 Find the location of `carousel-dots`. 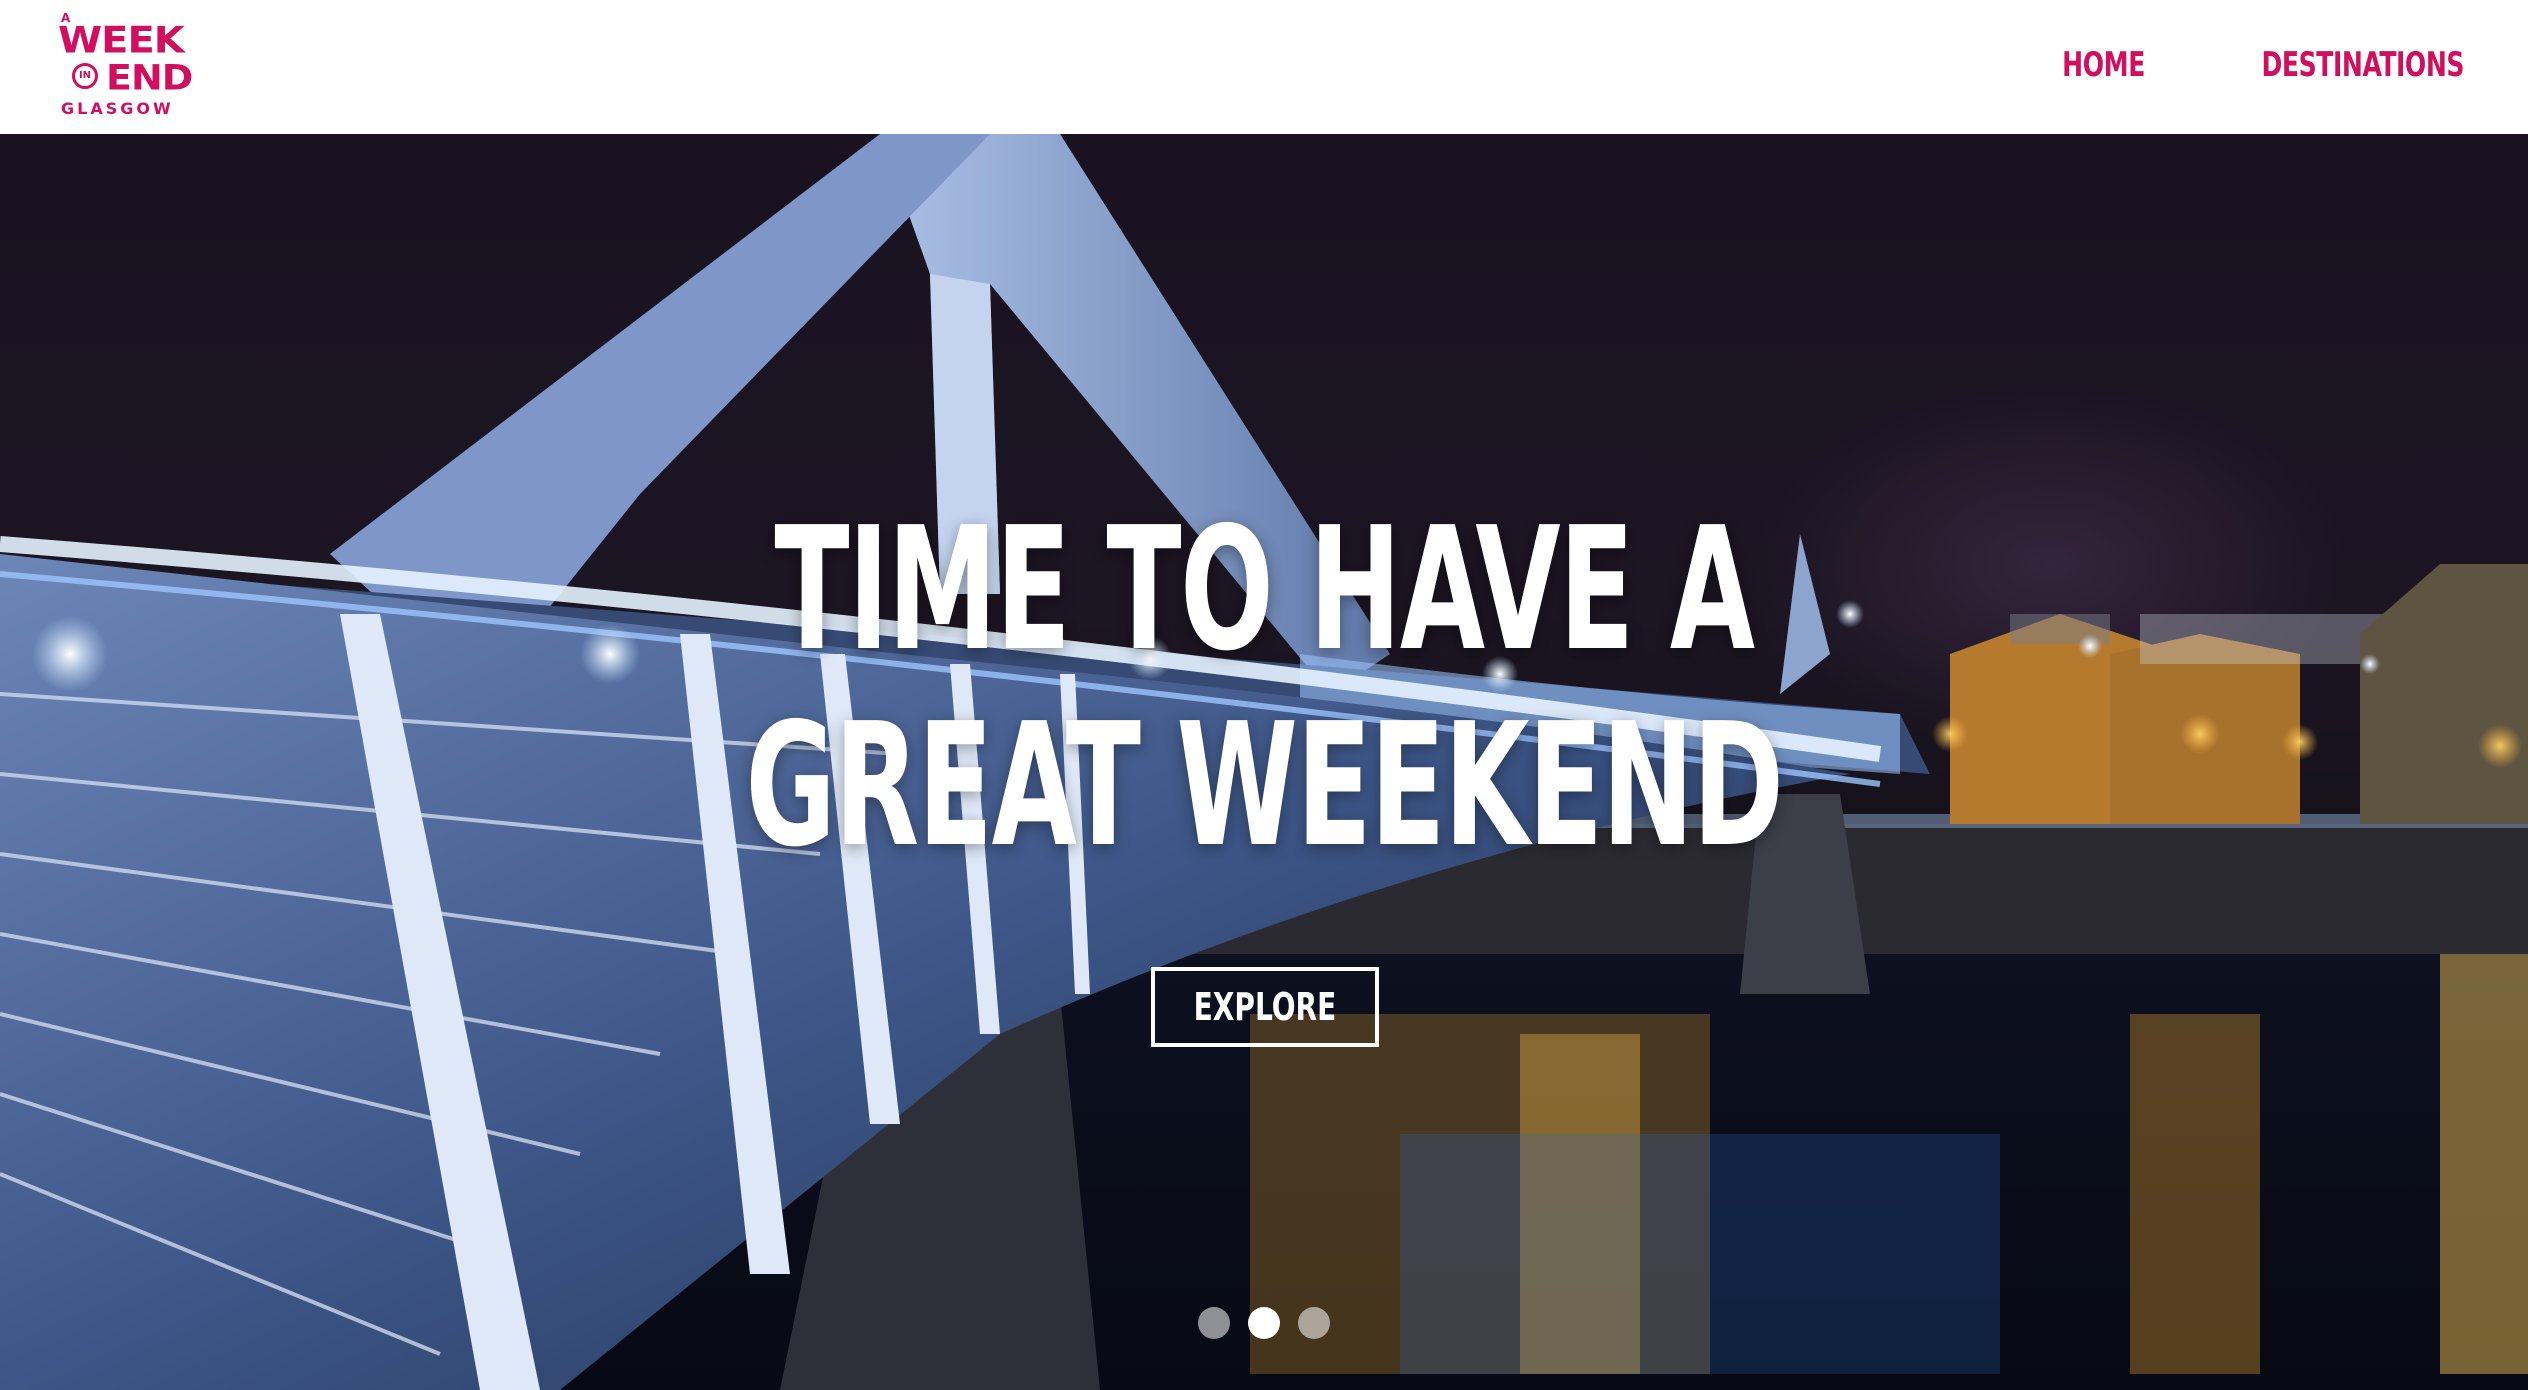

carousel-dots is located at coordinates (1264, 1323).